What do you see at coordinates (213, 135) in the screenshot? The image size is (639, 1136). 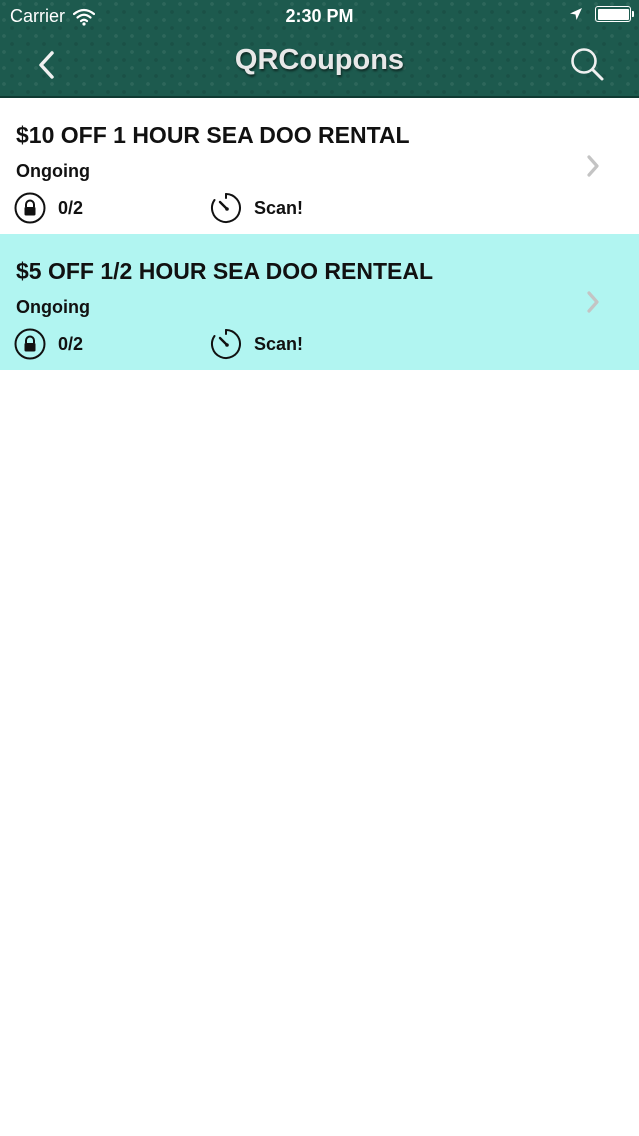 I see `coupon-title: $10 OFF 1 HOUR SEA DOO RENTAL` at bounding box center [213, 135].